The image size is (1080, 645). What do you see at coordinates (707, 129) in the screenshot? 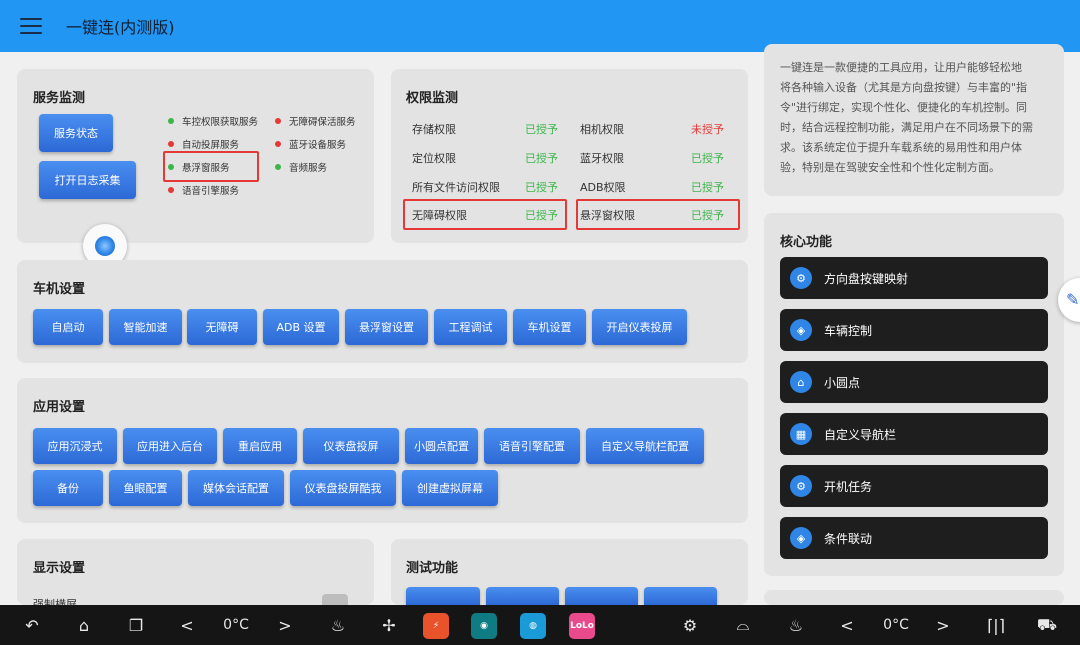
I see `permission-status: 未授予` at bounding box center [707, 129].